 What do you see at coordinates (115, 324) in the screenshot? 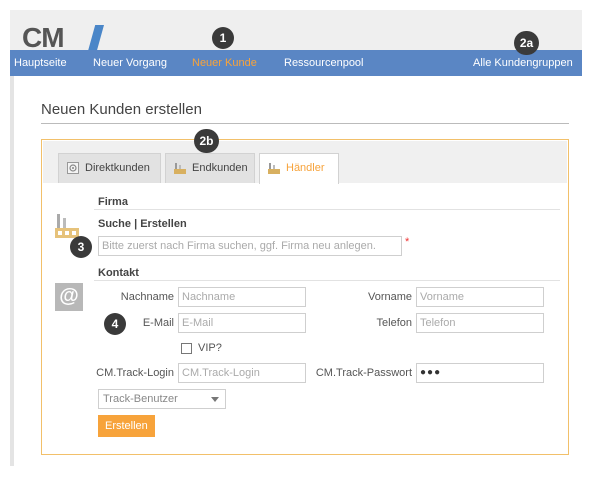
I see `marker-4: 4` at bounding box center [115, 324].